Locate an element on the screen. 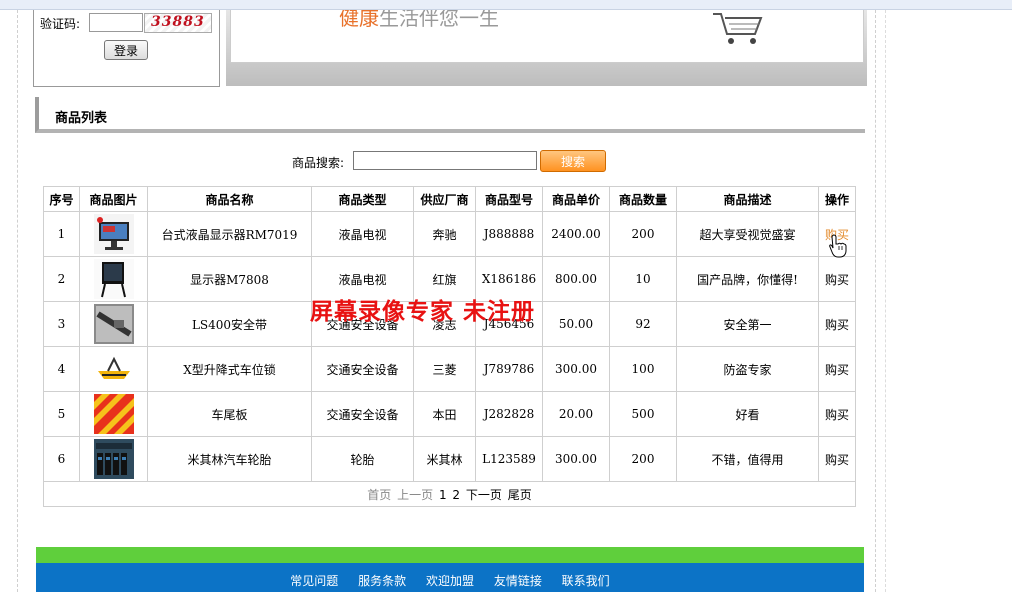  cell-name: 车尾板 is located at coordinates (229, 414).